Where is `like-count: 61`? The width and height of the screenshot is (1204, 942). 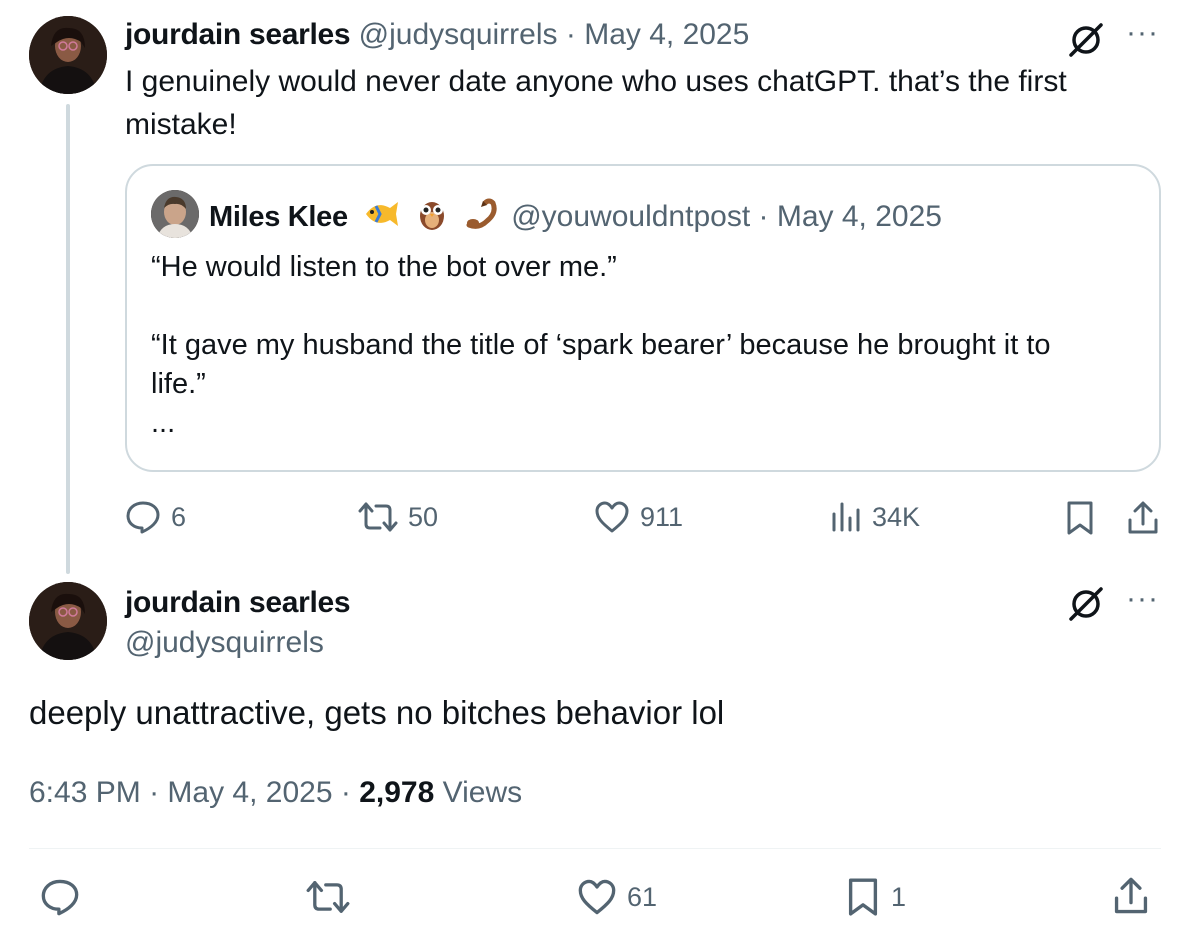
like-count: 61 is located at coordinates (642, 896).